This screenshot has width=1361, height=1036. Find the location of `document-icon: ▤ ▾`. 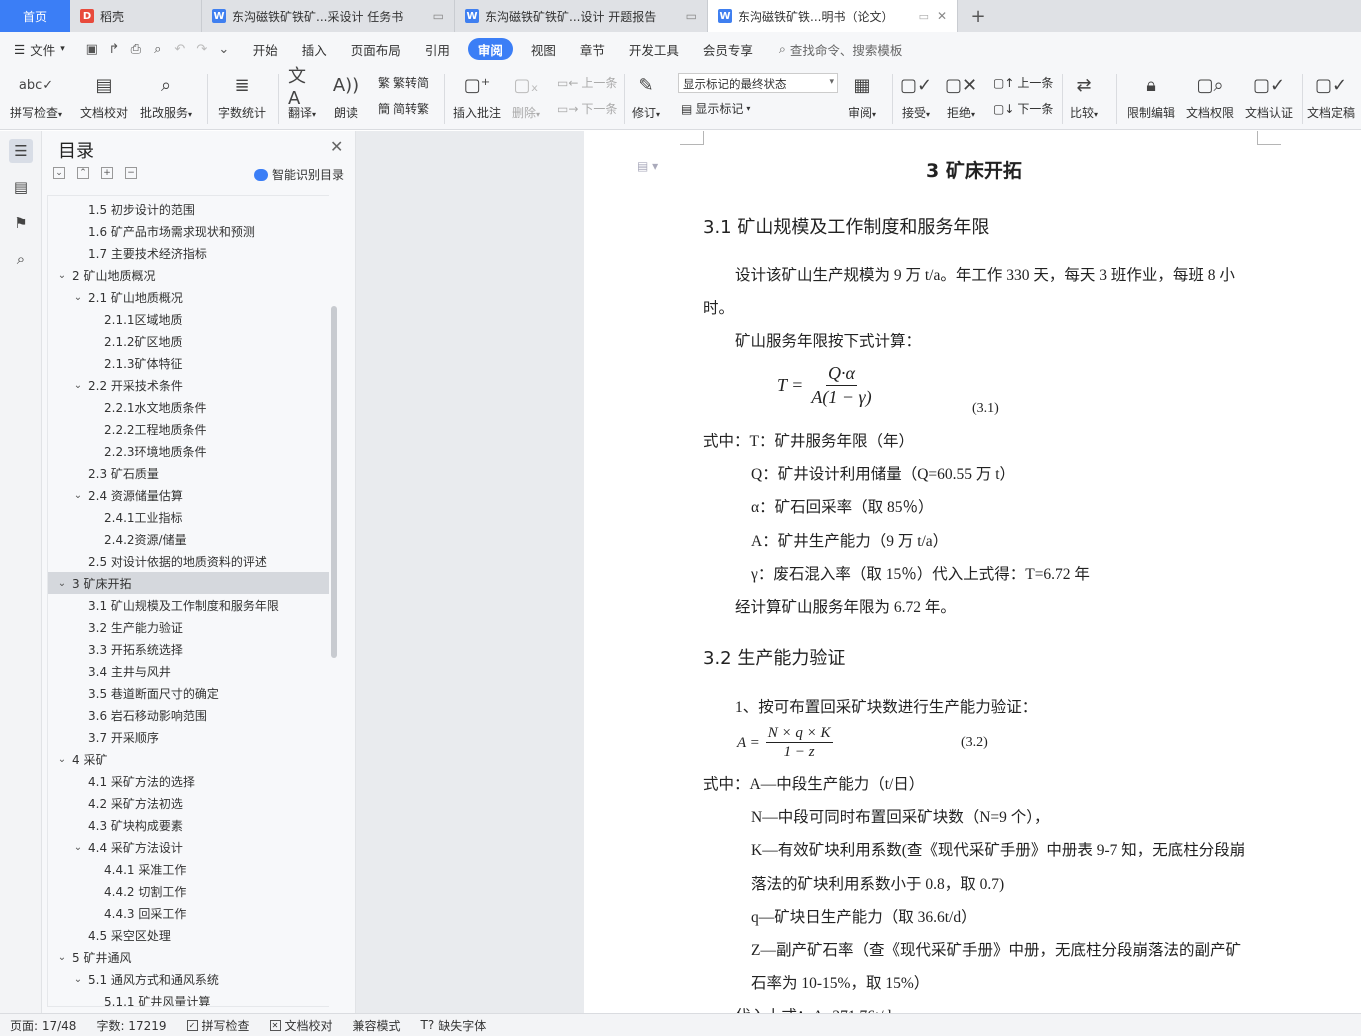

document-icon: ▤ ▾ is located at coordinates (647, 166).